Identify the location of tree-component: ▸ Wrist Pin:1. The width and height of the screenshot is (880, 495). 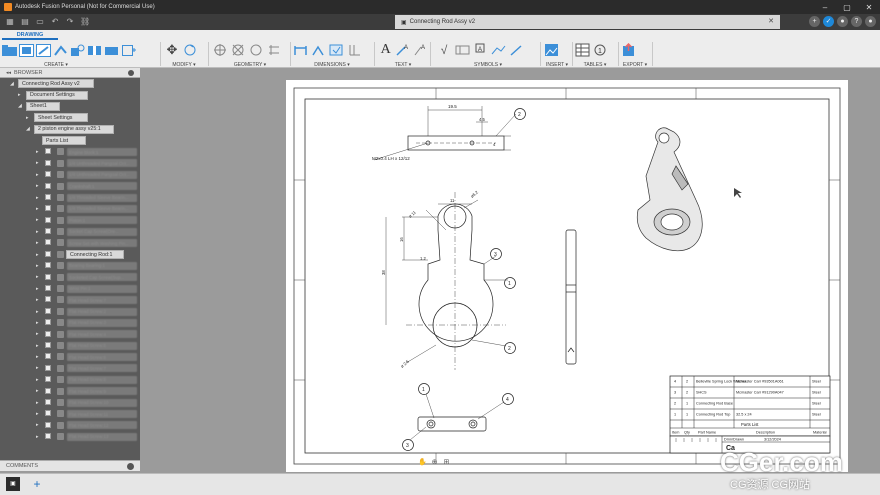
(70, 288).